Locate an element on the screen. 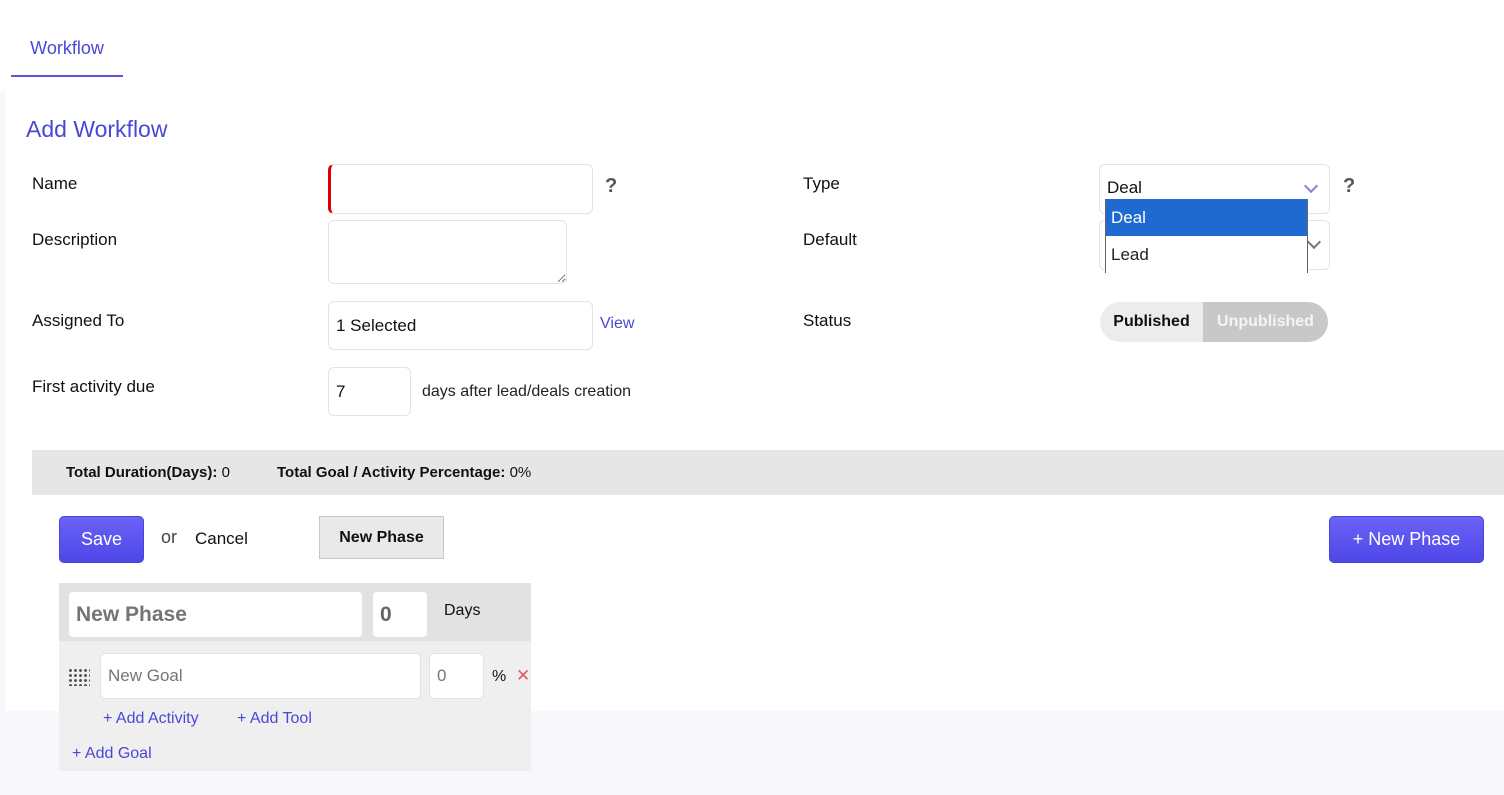 This screenshot has width=1504, height=795. view-assigned-link: View is located at coordinates (617, 324).